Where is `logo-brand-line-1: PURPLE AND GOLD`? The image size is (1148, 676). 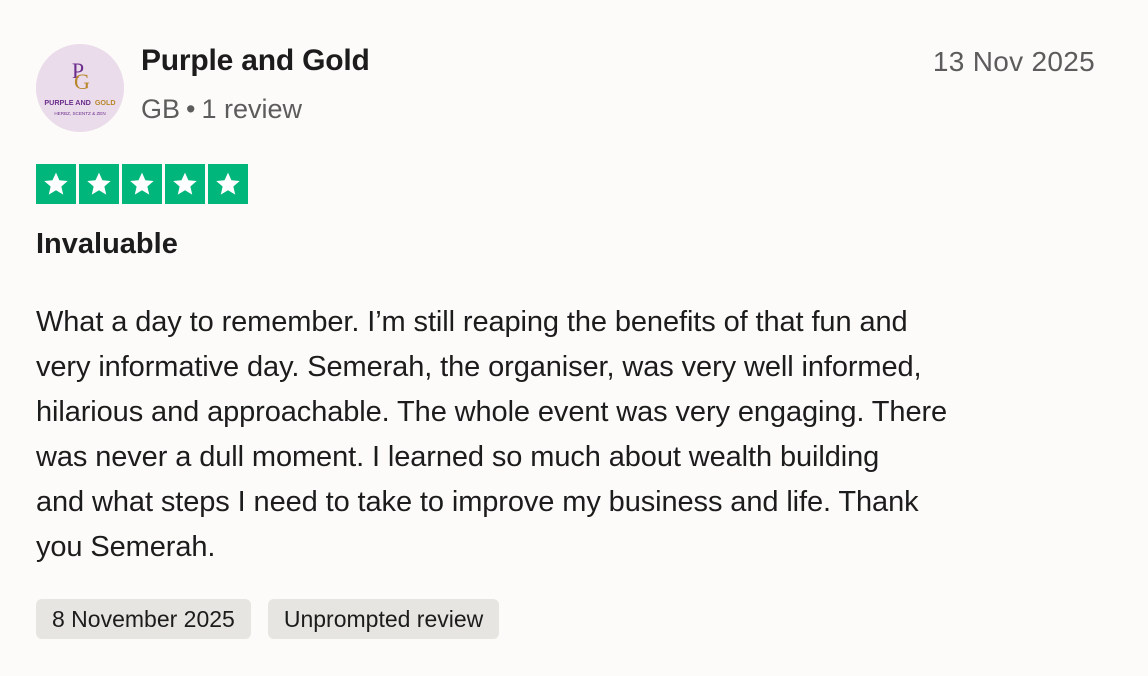
logo-brand-line-1: PURPLE AND GOLD is located at coordinates (79, 102).